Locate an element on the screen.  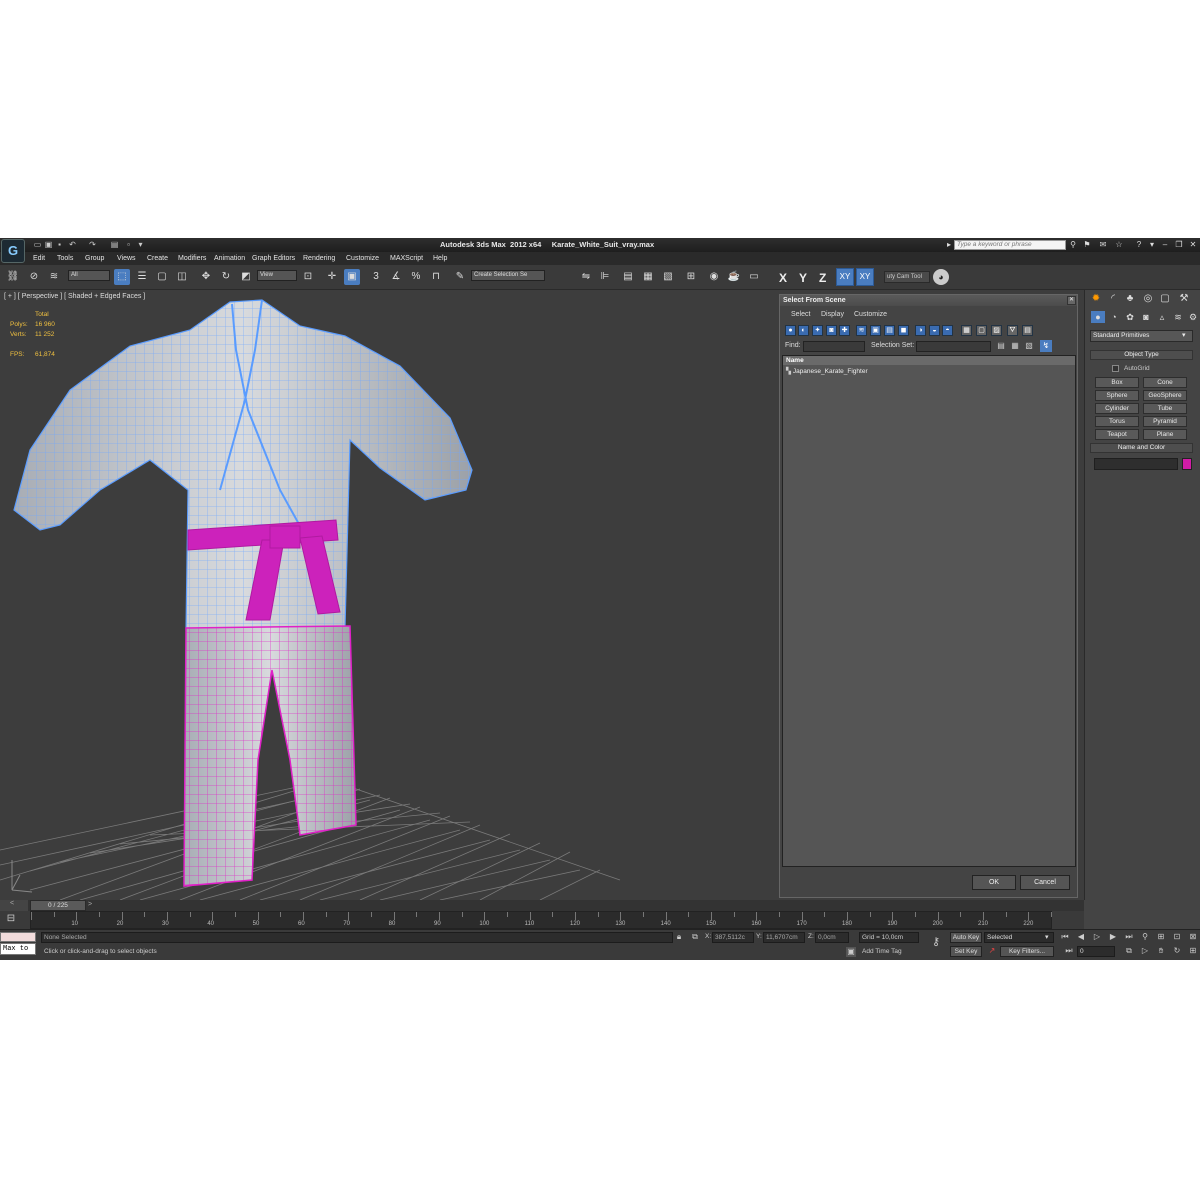
time-slider-thumb: 0 / 225 is located at coordinates (58, 905).